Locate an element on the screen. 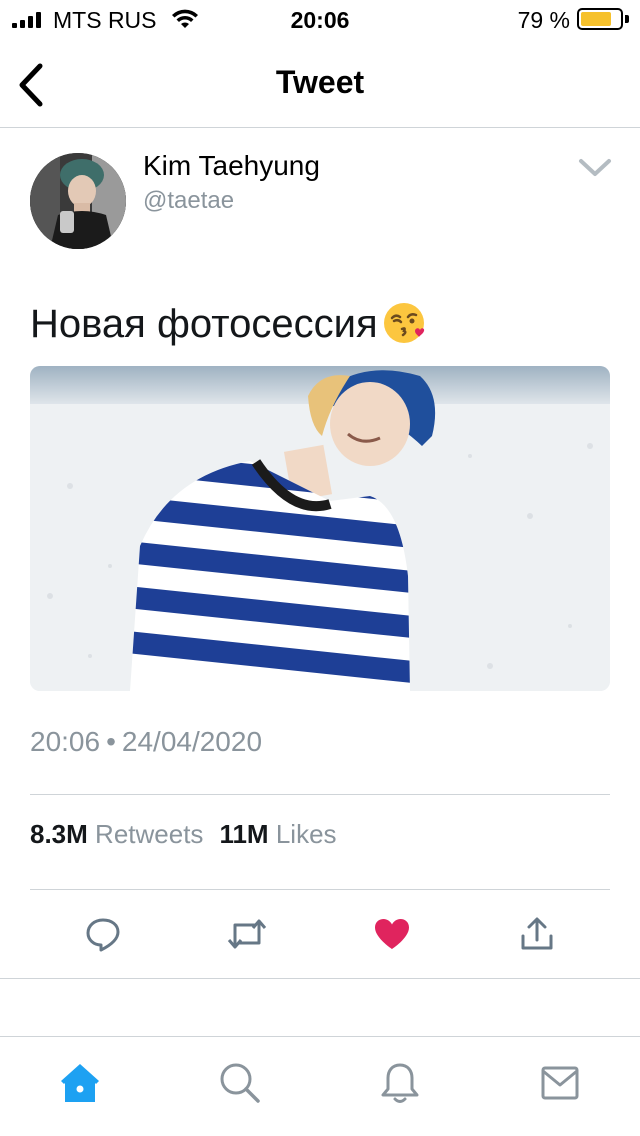 This screenshot has width=640, height=1136. battery-tip is located at coordinates (627, 19).